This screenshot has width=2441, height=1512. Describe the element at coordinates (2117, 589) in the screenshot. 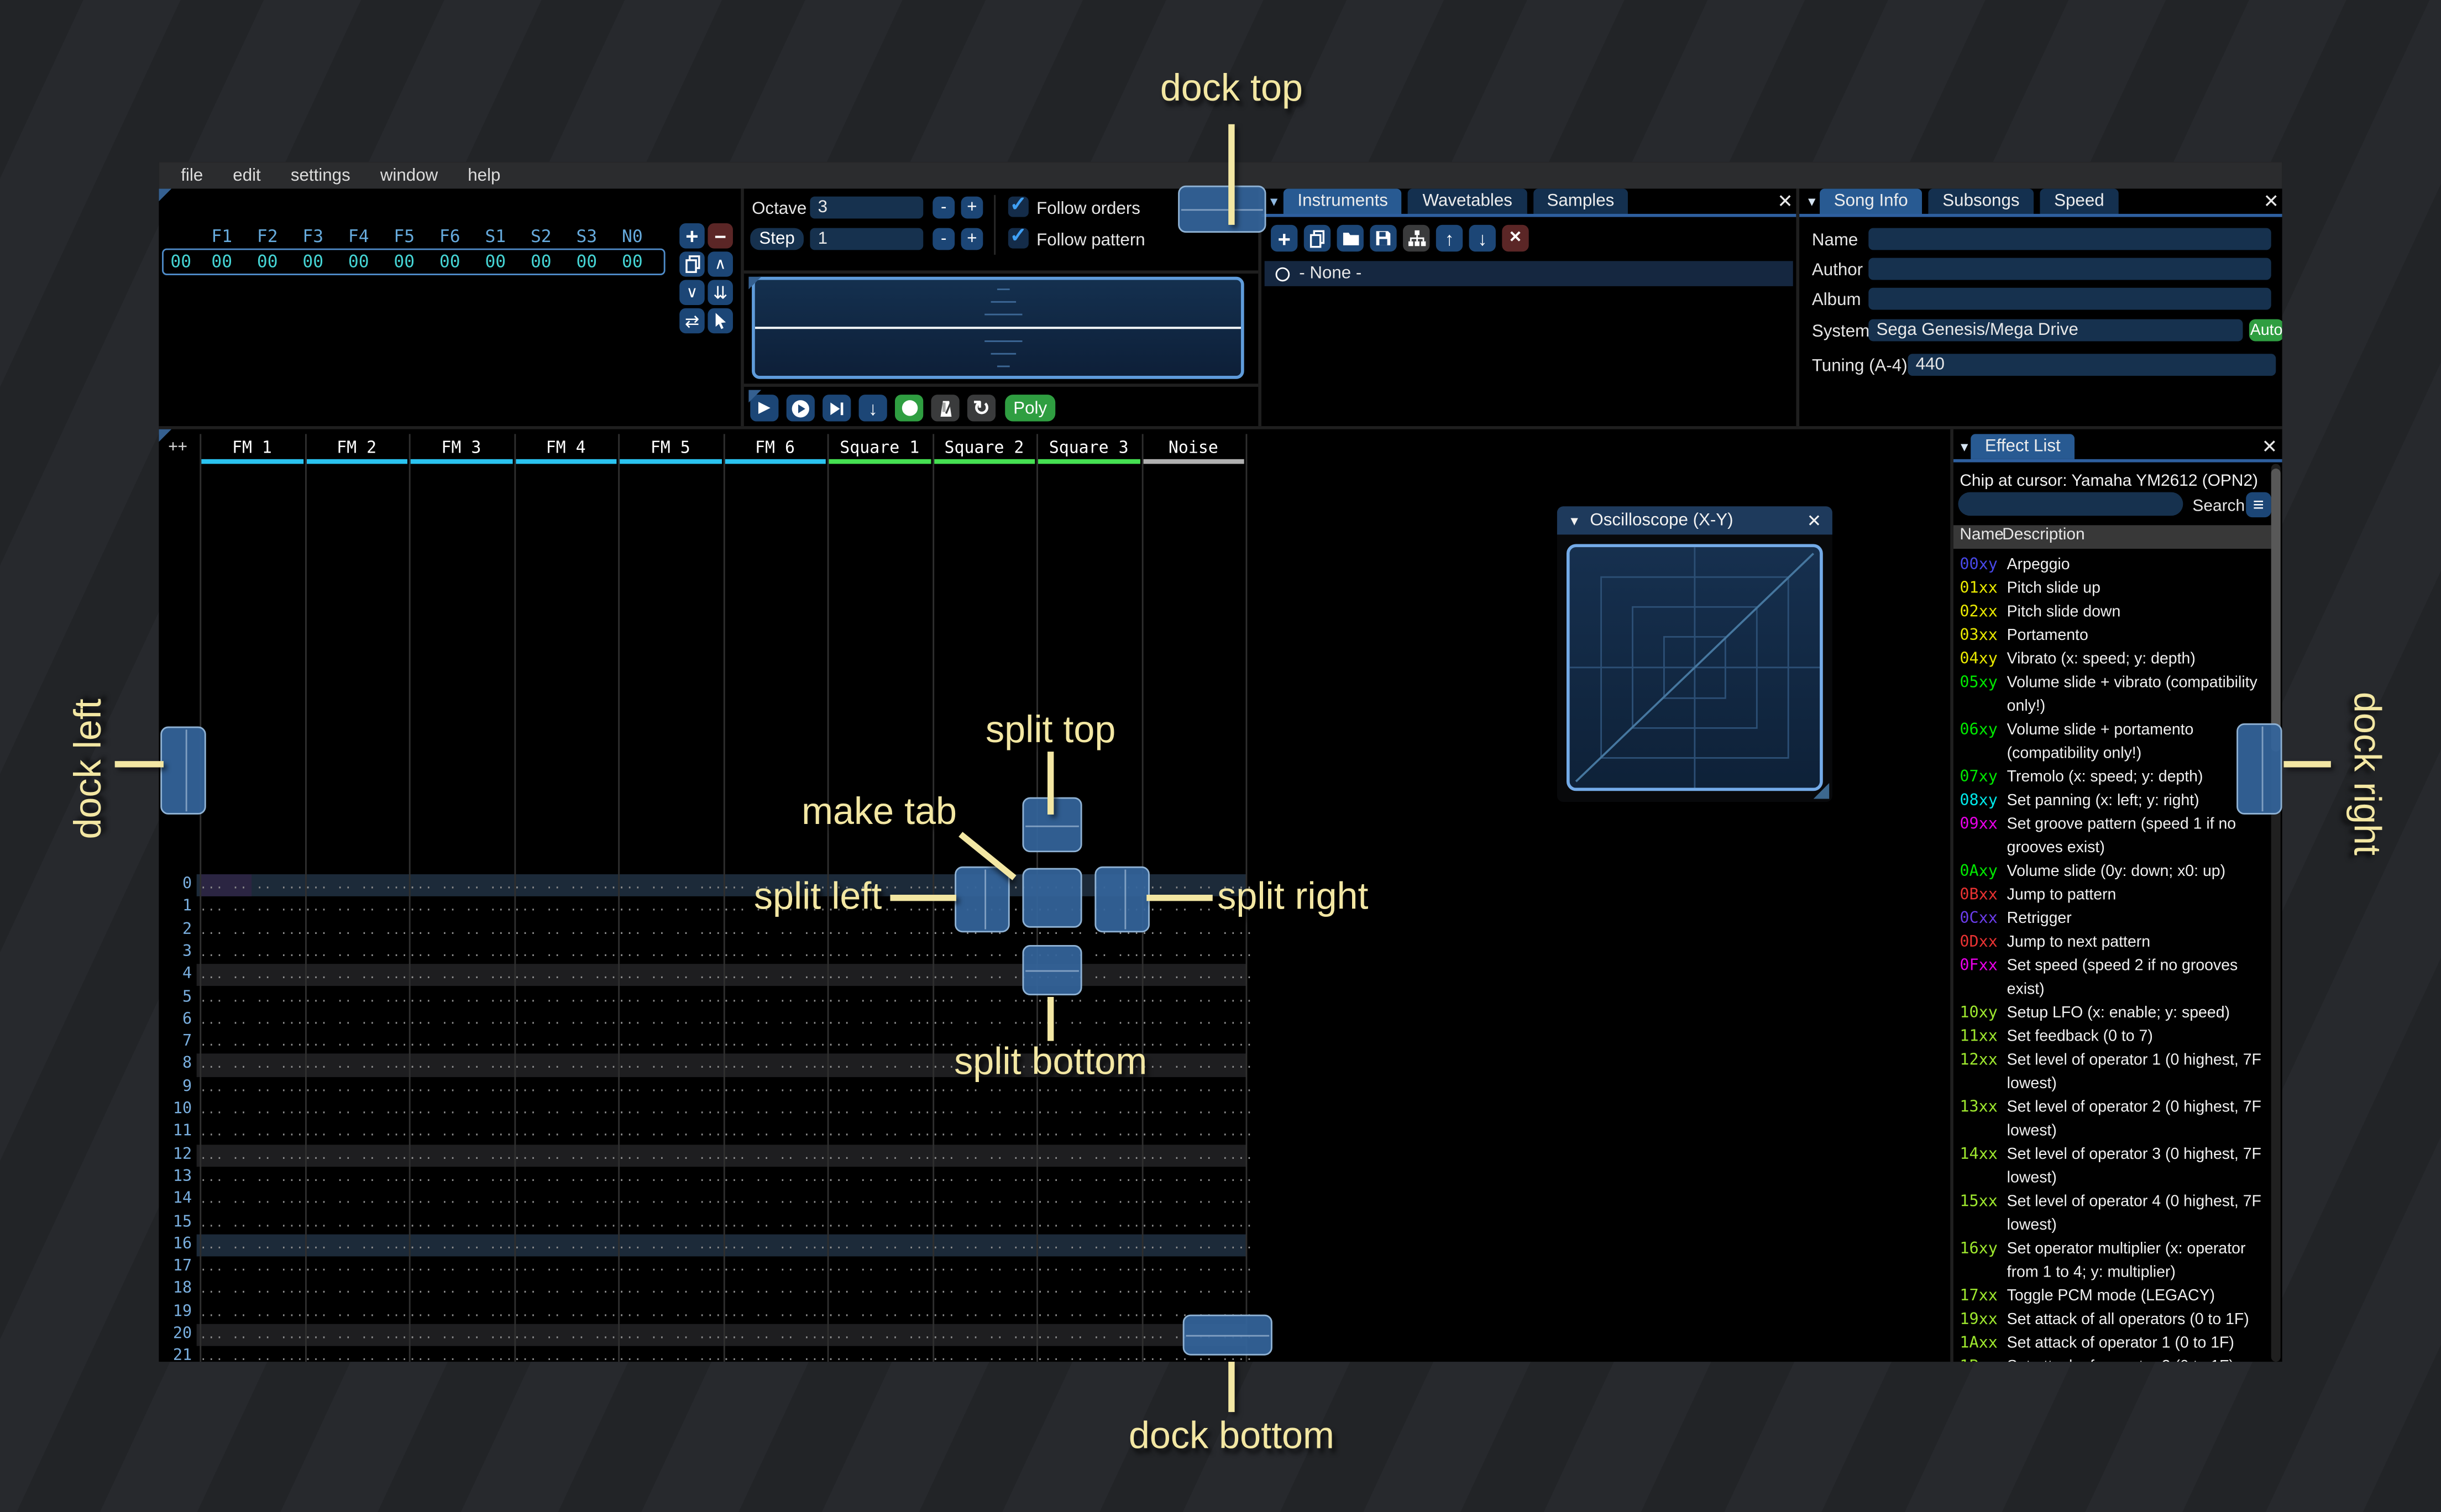

I see `effect-row: 01xx Pitch slide up` at that location.